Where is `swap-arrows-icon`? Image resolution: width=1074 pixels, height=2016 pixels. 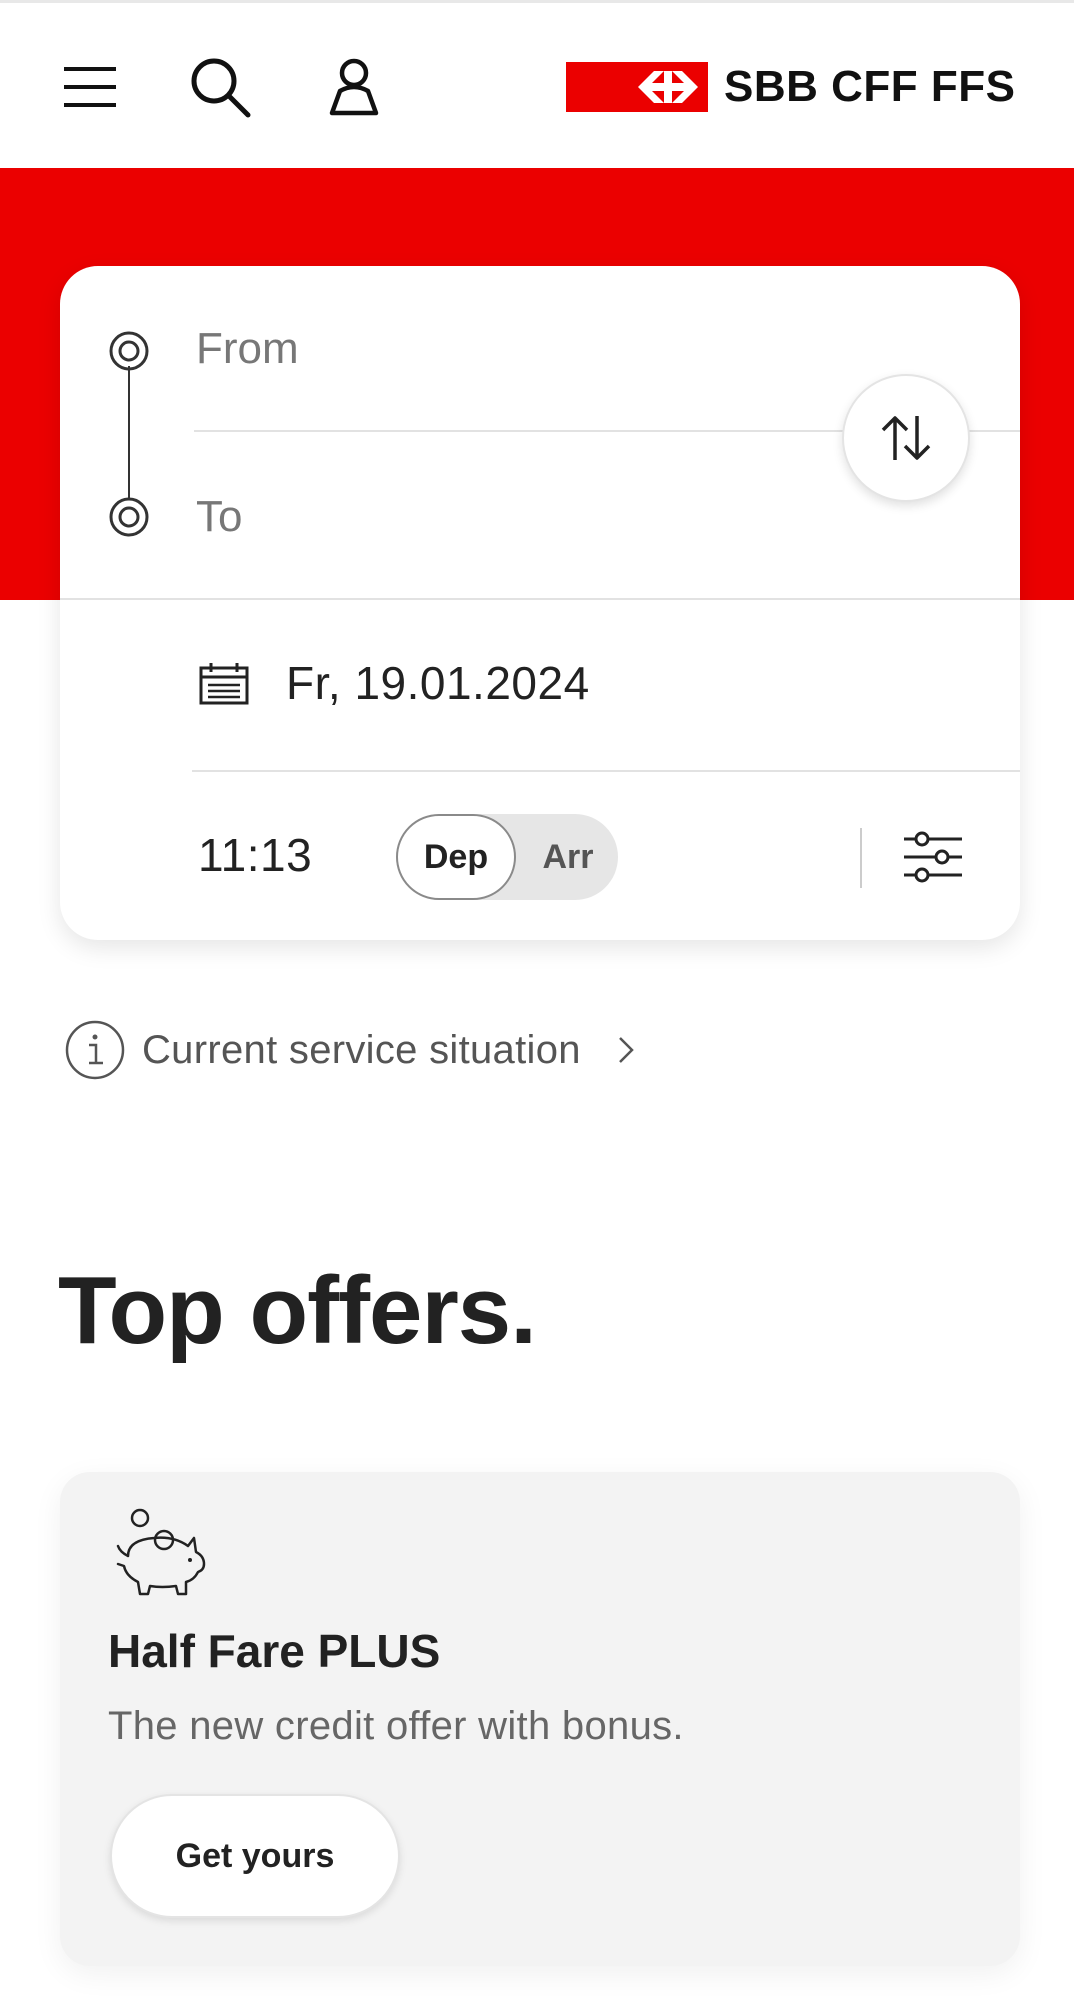 swap-arrows-icon is located at coordinates (906, 438).